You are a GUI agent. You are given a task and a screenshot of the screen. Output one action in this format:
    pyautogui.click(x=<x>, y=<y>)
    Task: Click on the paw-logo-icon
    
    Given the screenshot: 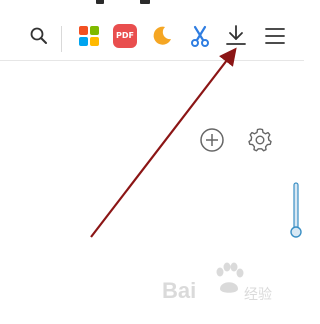 What is the action you would take?
    pyautogui.click(x=230, y=277)
    